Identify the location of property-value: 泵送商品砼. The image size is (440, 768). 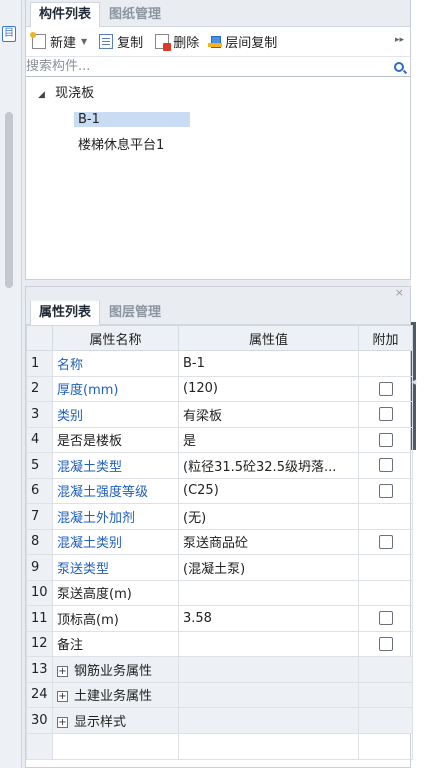
(268, 541).